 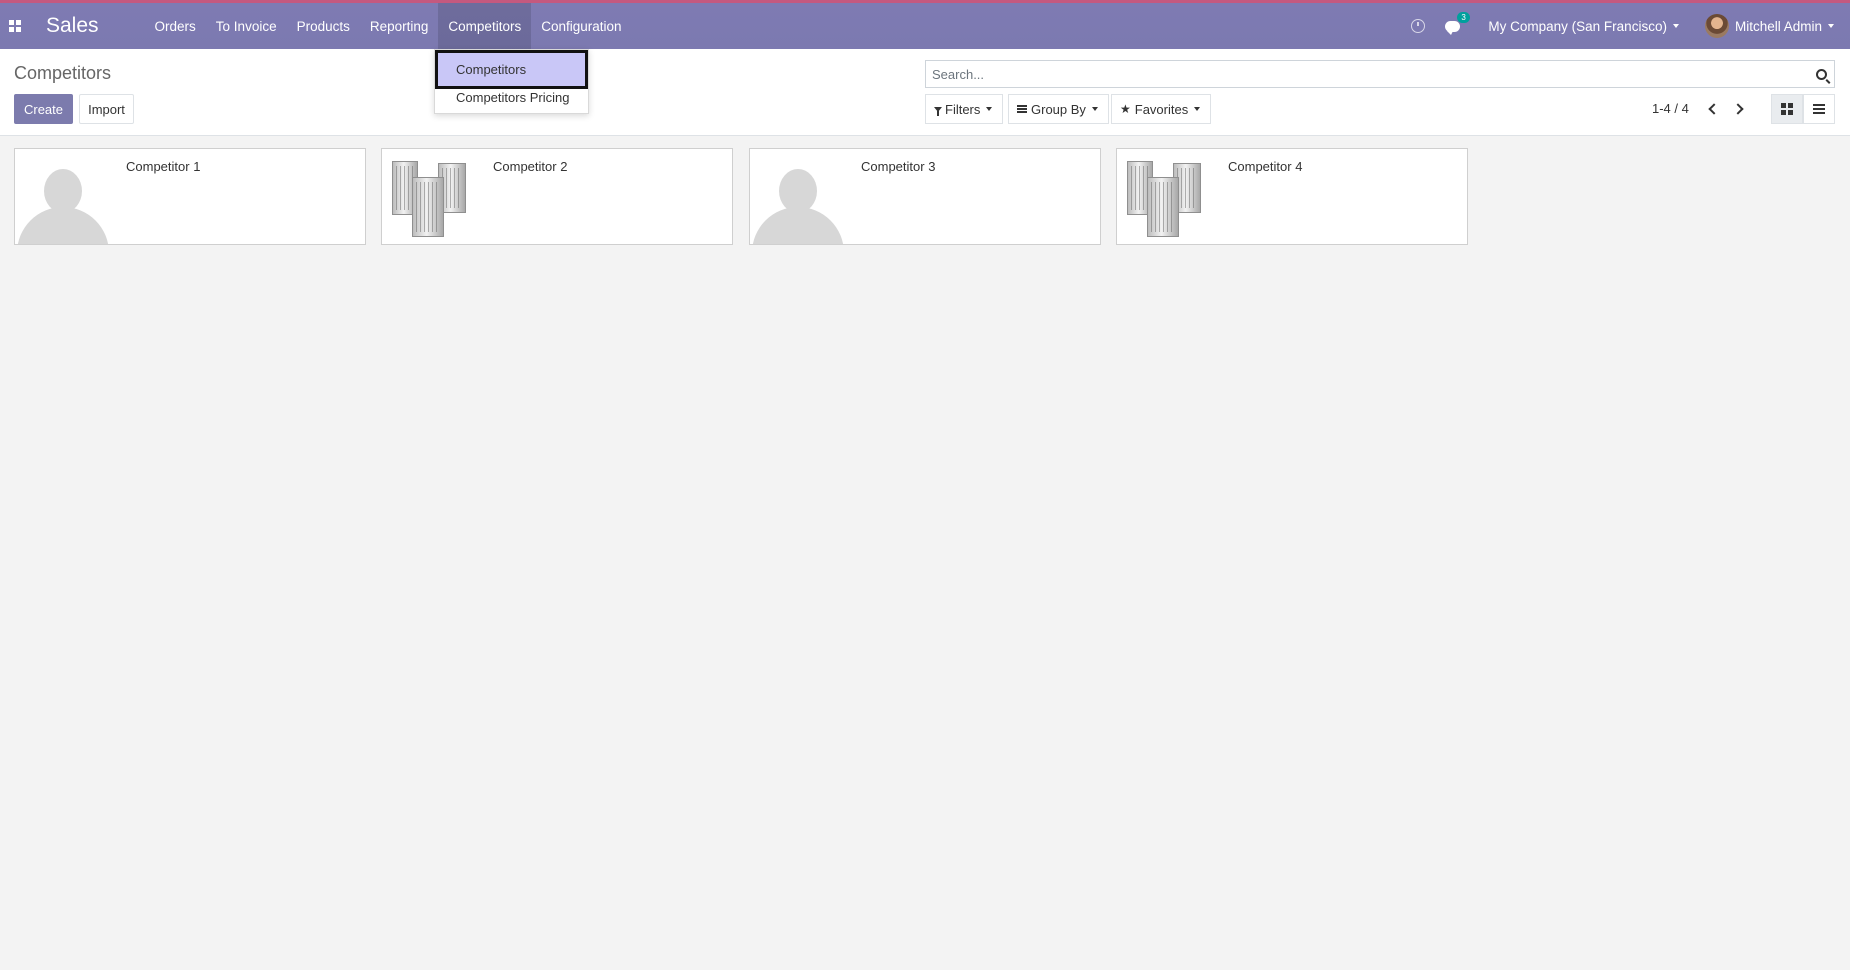 What do you see at coordinates (557, 196) in the screenshot?
I see `kanban-card: Competitor 2` at bounding box center [557, 196].